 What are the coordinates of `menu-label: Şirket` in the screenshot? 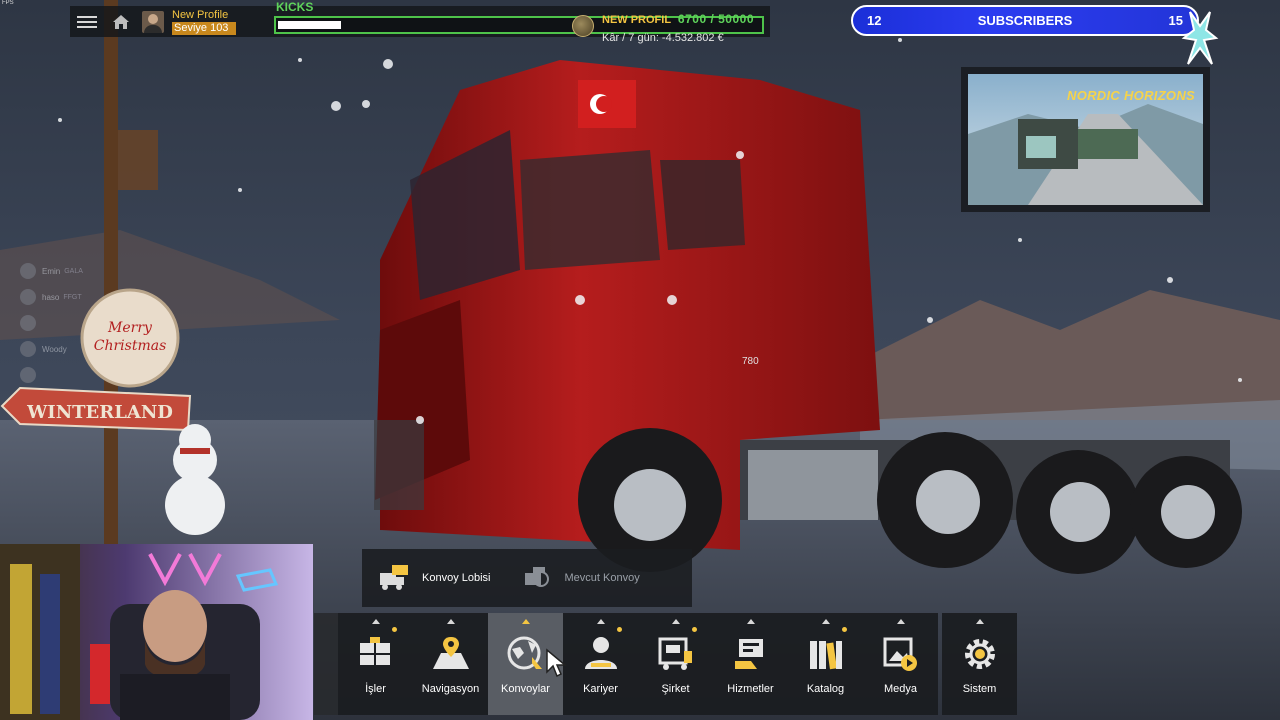 It's located at (675, 689).